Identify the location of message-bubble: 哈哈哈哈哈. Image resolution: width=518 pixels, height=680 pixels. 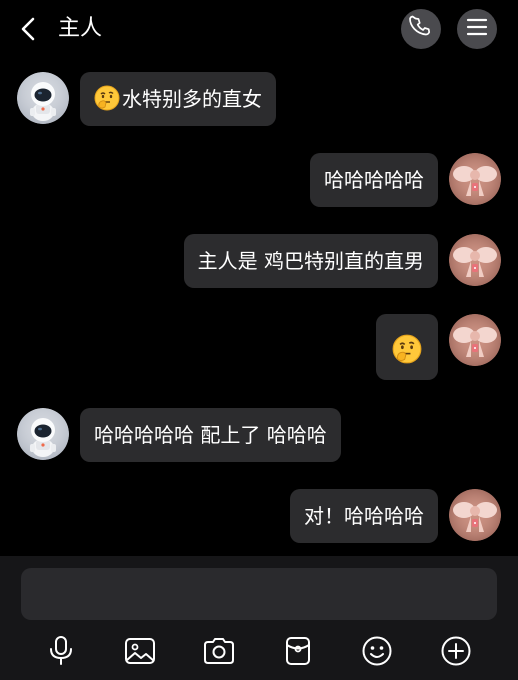
(374, 180).